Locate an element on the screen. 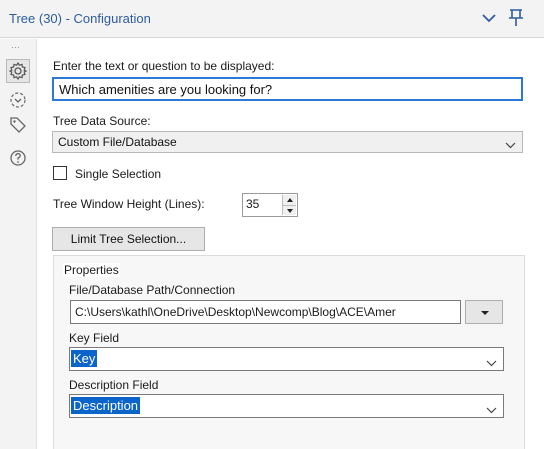  tree-data-source-label: Tree Data Source: is located at coordinates (102, 121).